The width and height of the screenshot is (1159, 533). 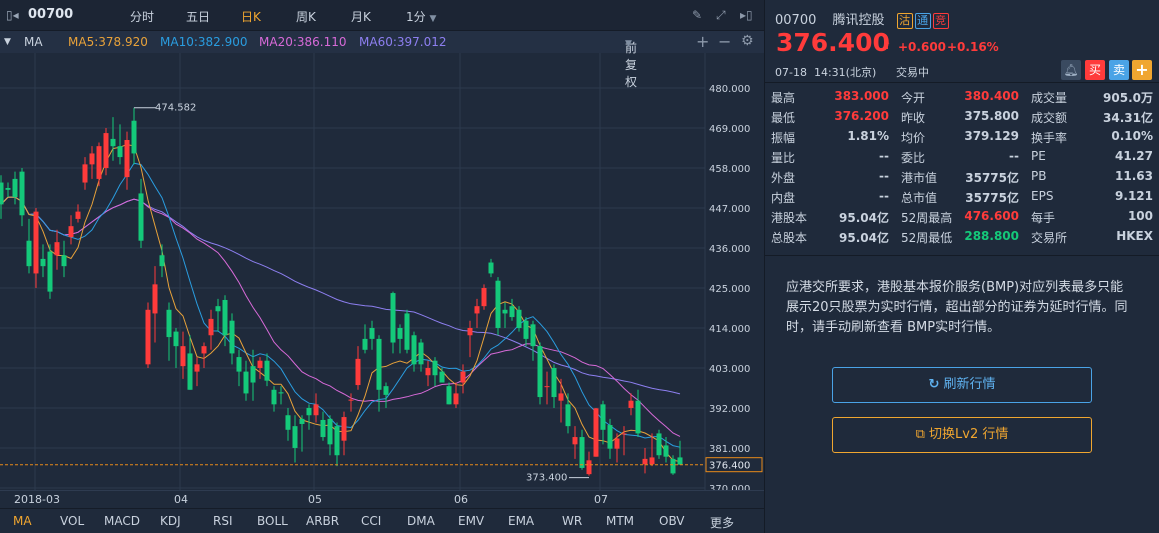 What do you see at coordinates (322, 521) in the screenshot?
I see `indicator-tab: ARBR` at bounding box center [322, 521].